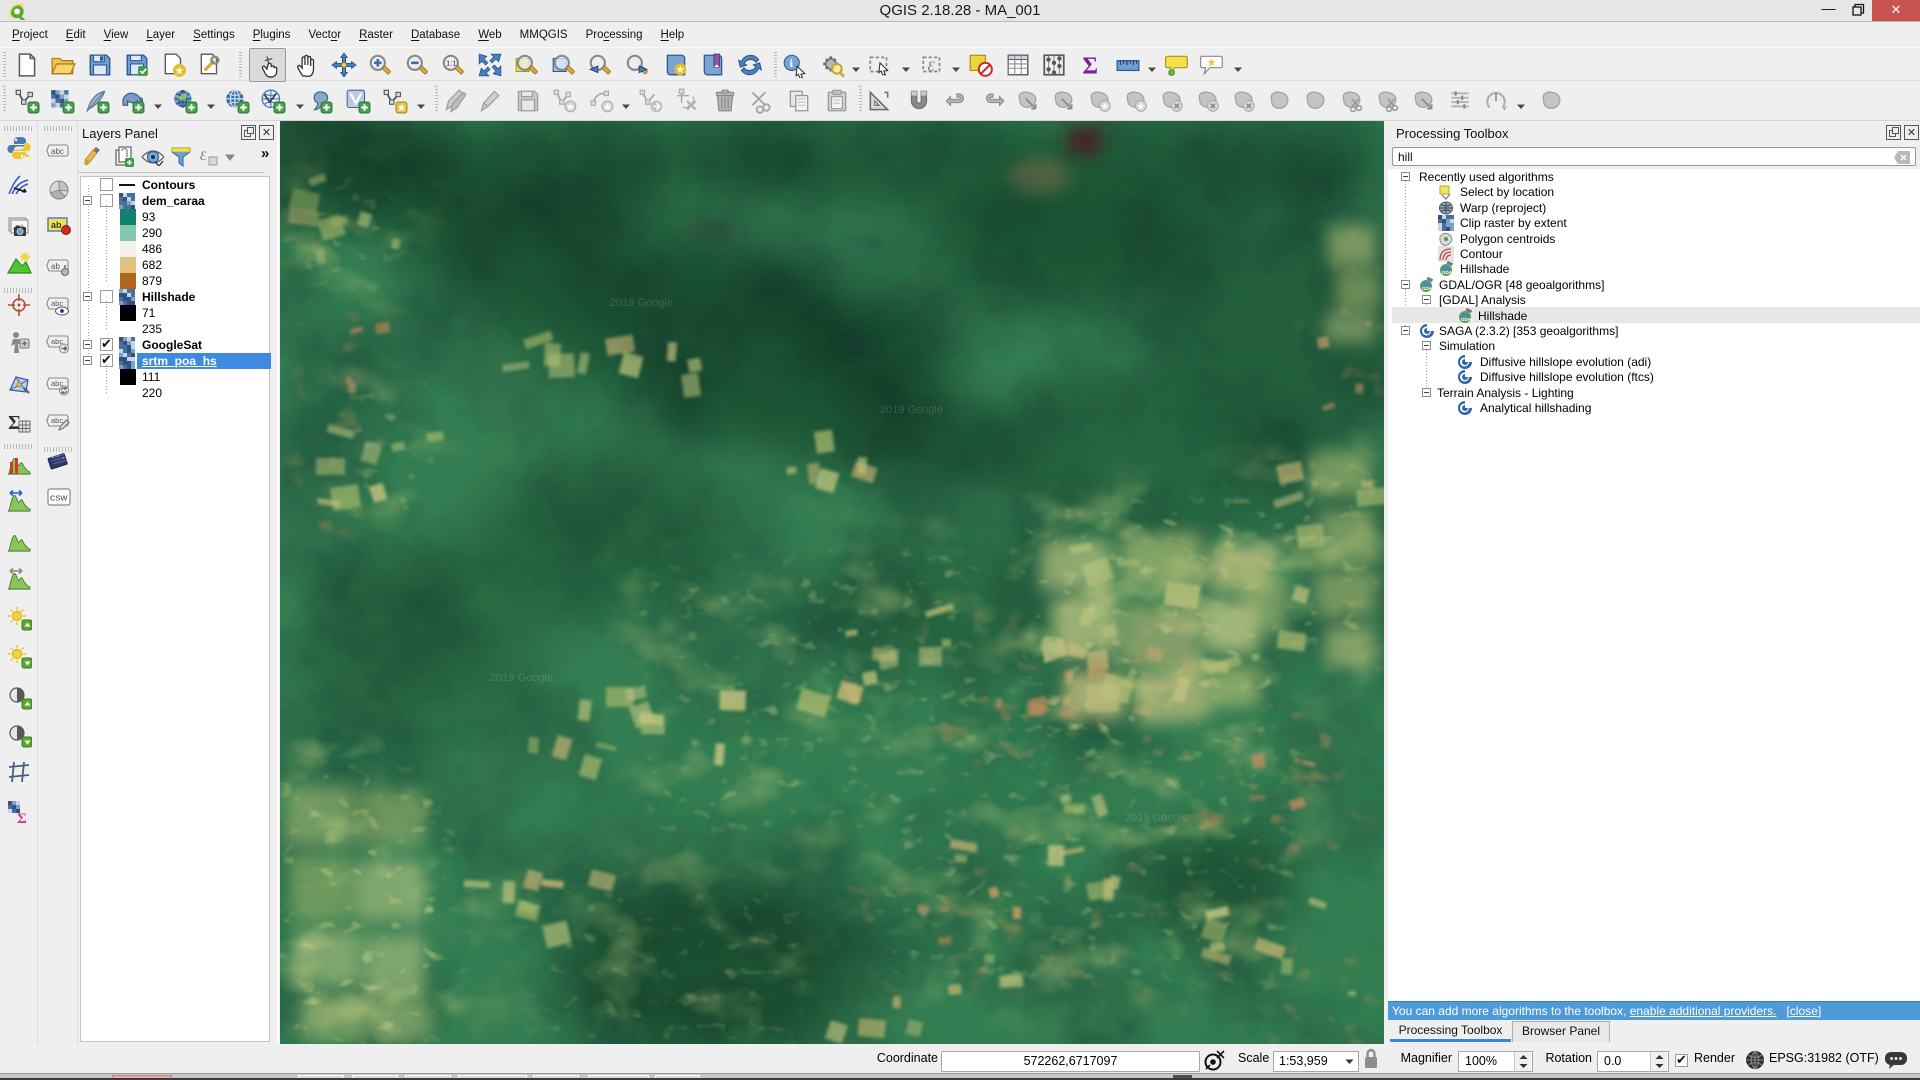 The height and width of the screenshot is (1080, 1920). Describe the element at coordinates (451, 63) in the screenshot. I see `svg-text: 1:1` at that location.